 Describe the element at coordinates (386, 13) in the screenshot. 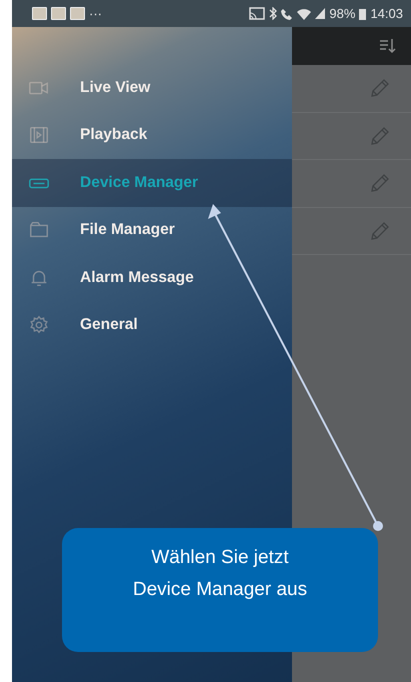

I see `clock: 14:03` at that location.